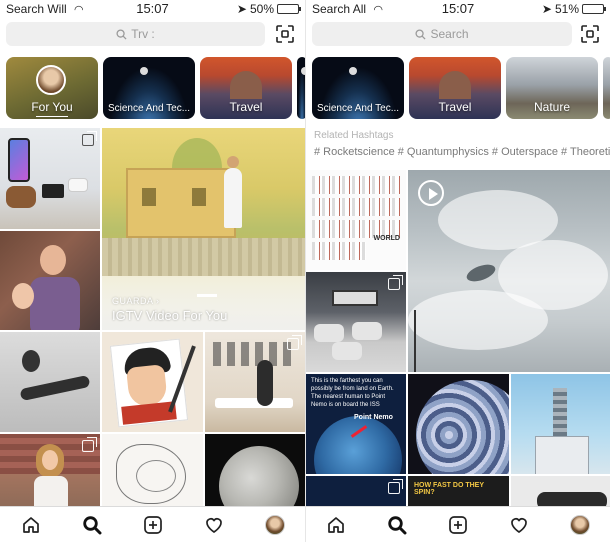 This screenshot has height=542, width=610. I want to click on explore-tile-interior, so click(356, 322).